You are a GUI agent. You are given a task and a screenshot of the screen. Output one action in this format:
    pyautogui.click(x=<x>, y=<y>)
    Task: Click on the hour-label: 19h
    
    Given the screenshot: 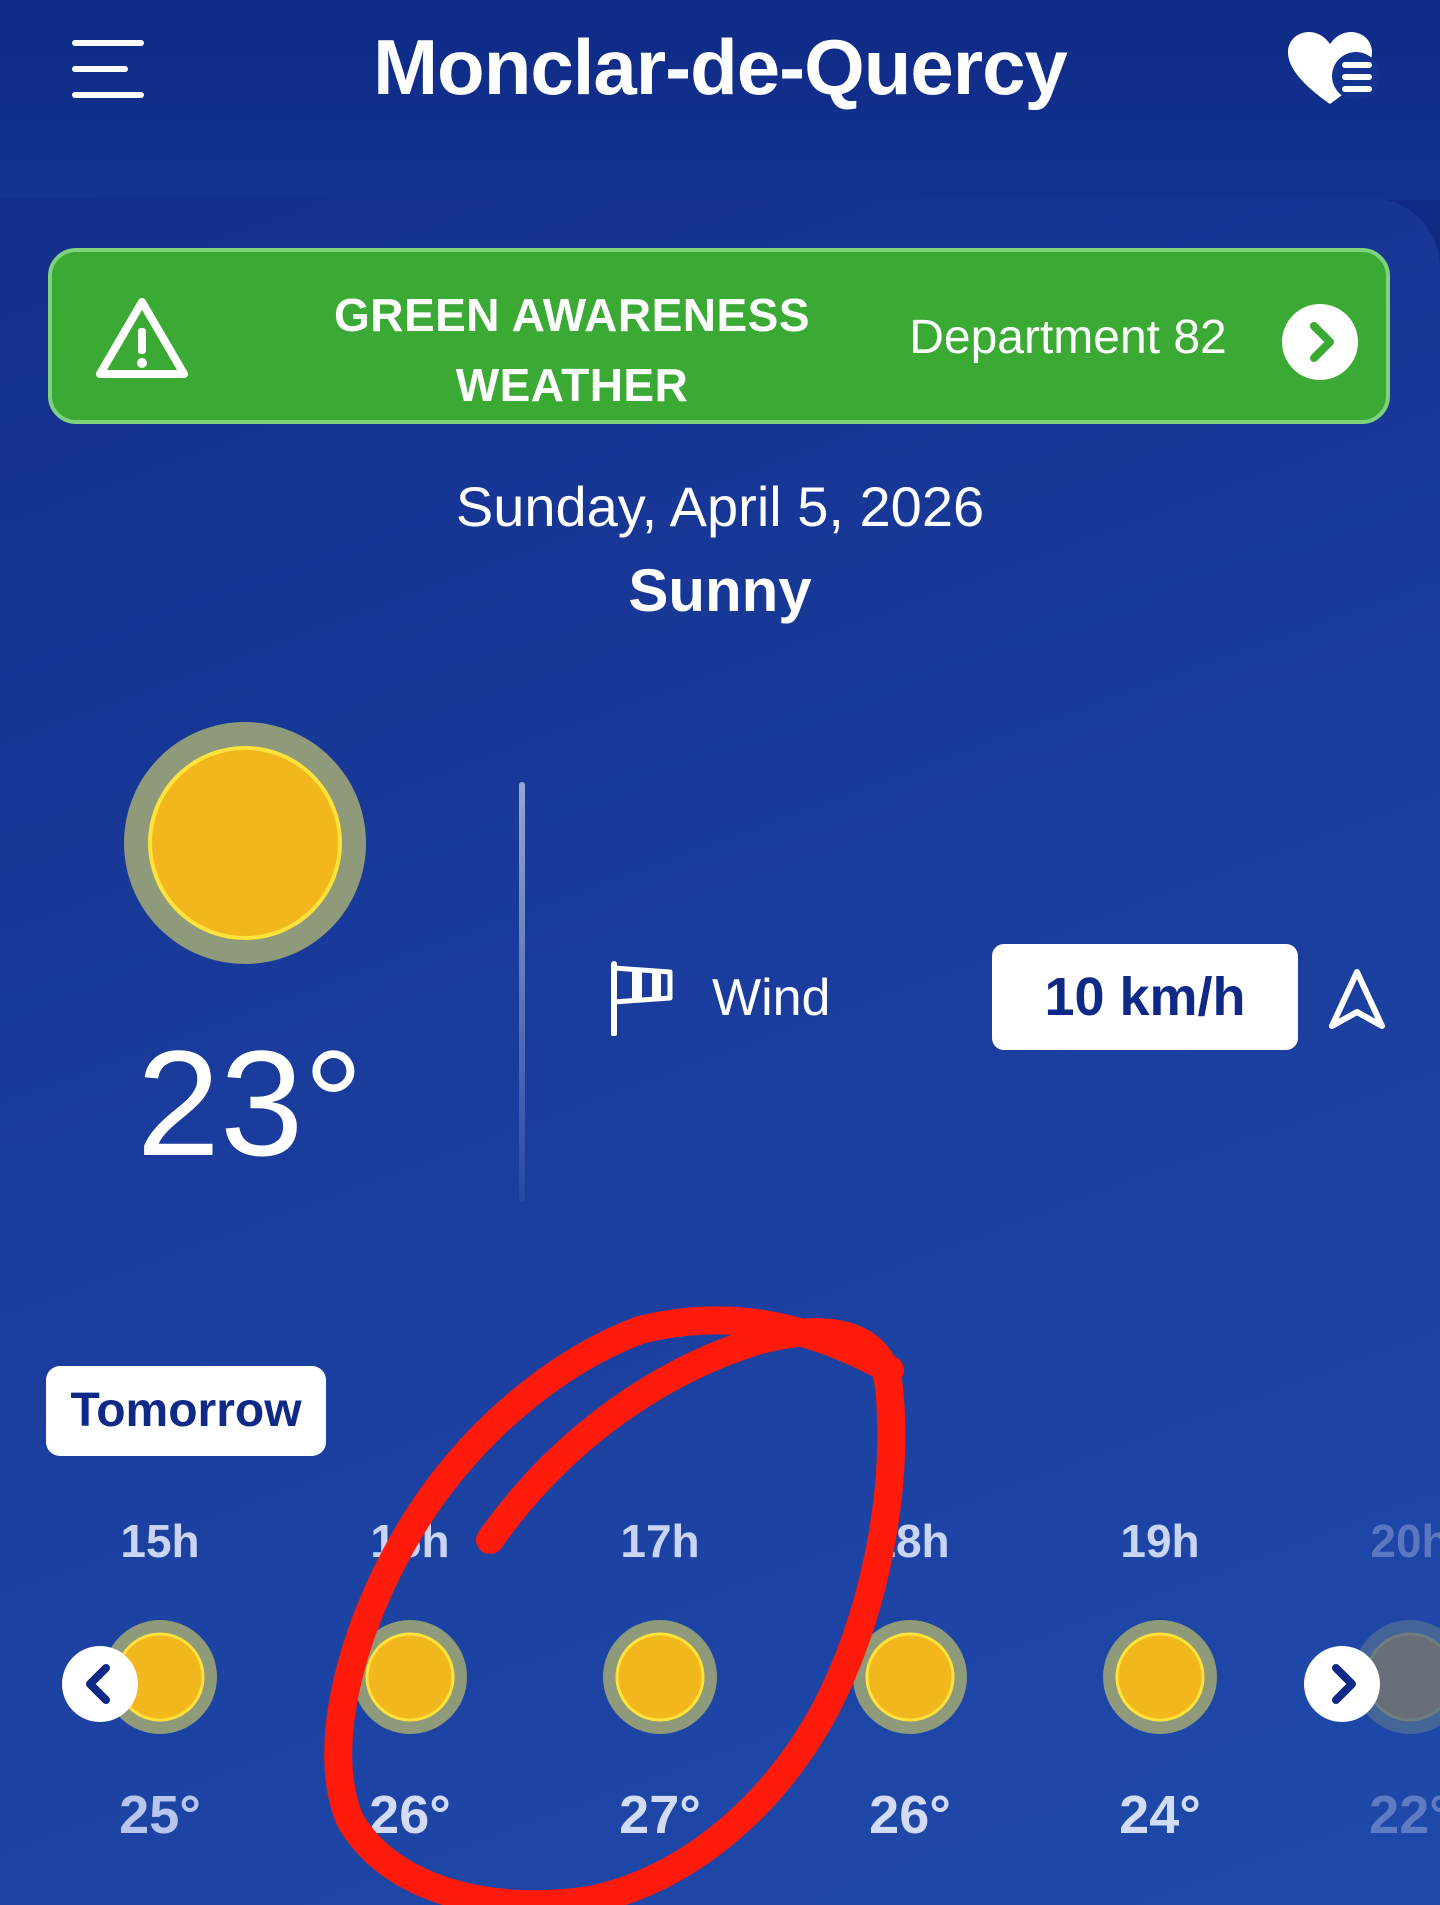 What is the action you would take?
    pyautogui.click(x=1160, y=1541)
    